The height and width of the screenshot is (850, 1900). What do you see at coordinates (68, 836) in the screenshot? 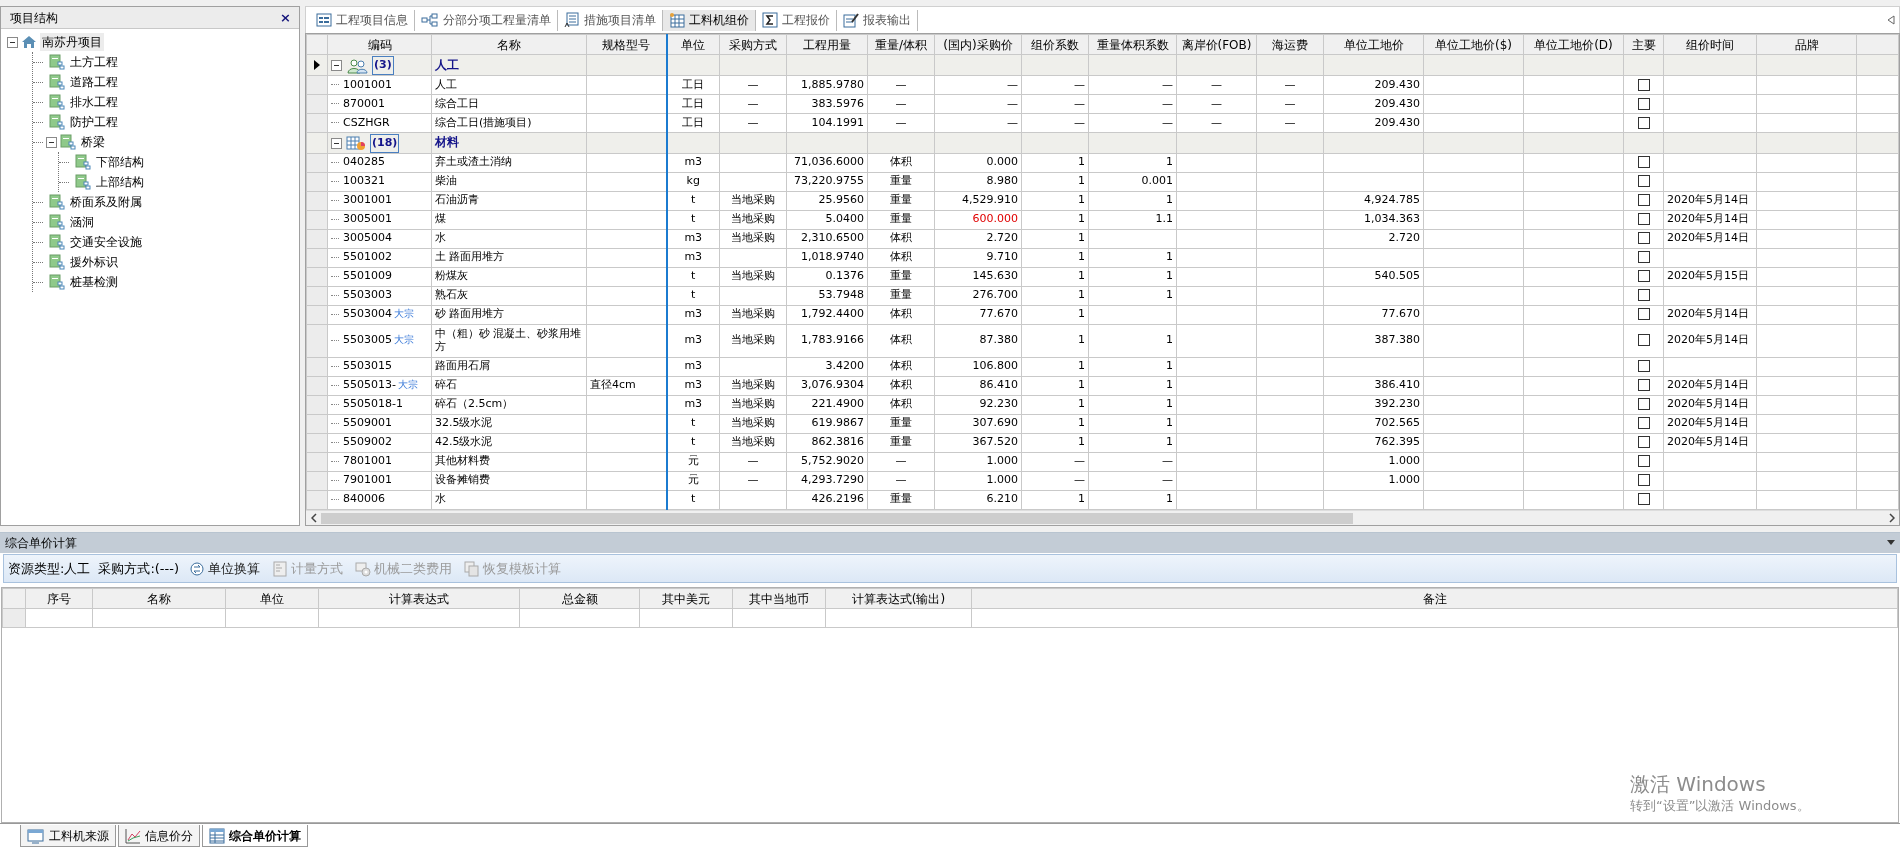
I see `tab: 工料机来源` at bounding box center [68, 836].